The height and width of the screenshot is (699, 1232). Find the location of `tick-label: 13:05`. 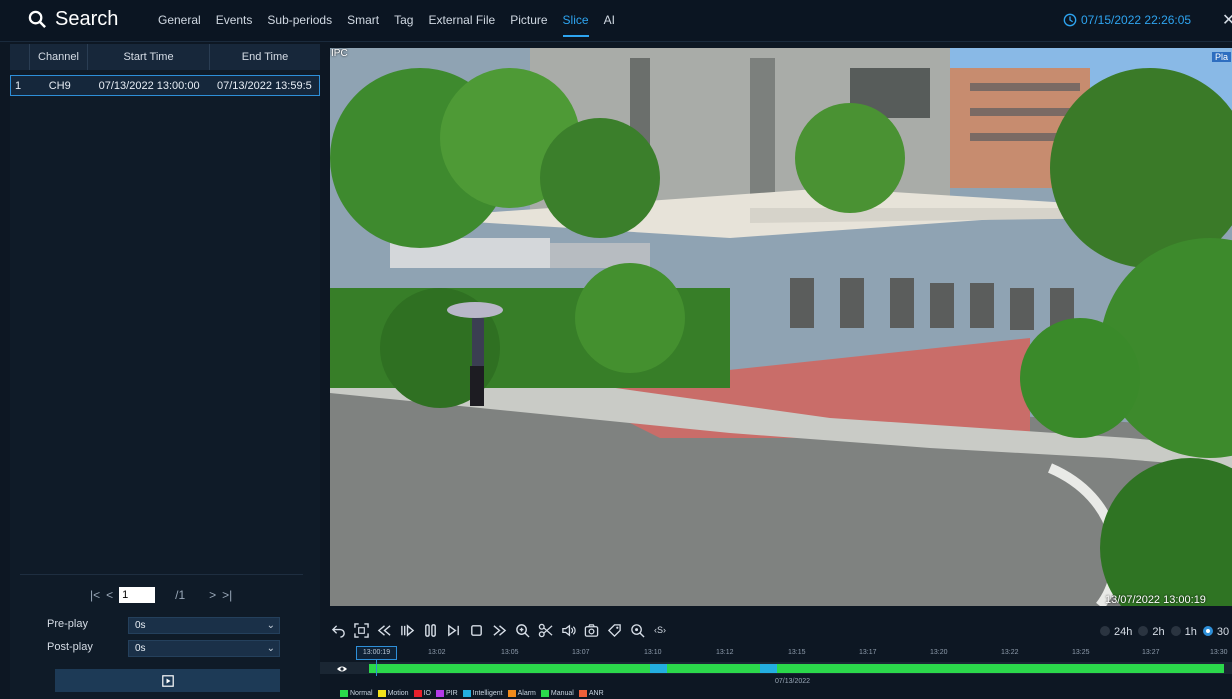

tick-label: 13:05 is located at coordinates (510, 652).